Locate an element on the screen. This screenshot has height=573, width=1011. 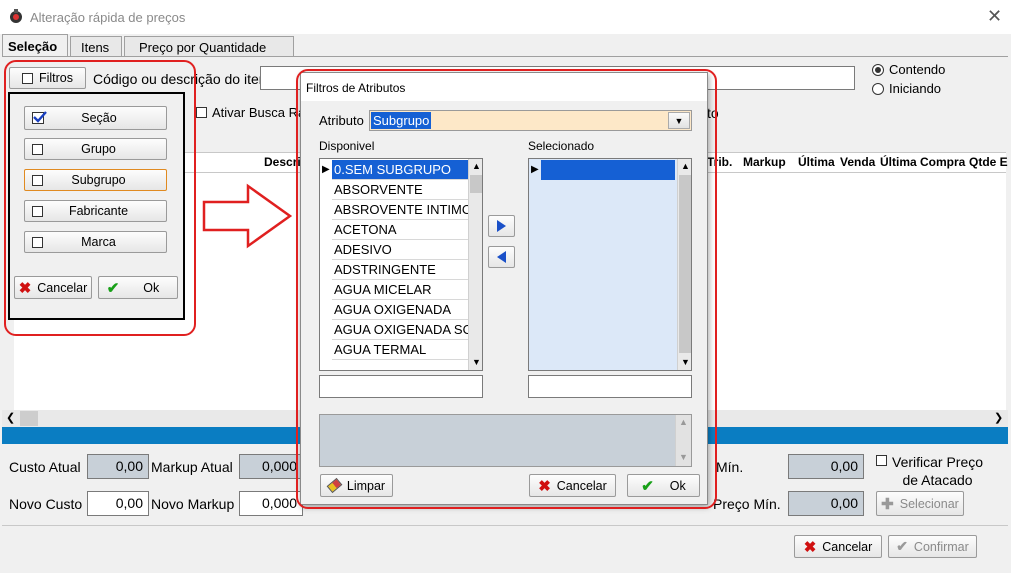
confirm-button: ✔ Confirmar is located at coordinates (932, 546).